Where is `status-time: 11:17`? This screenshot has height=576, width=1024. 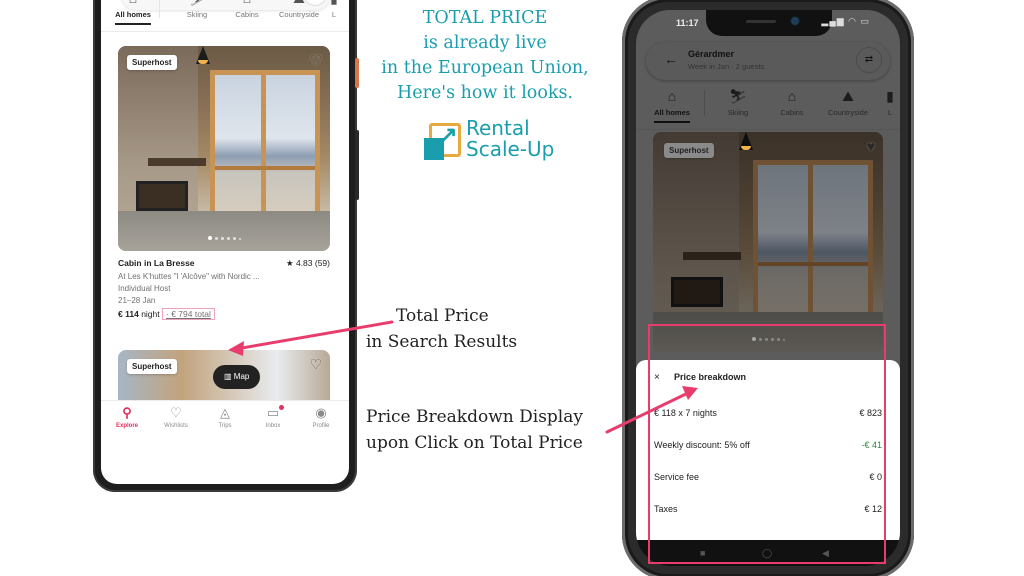
status-time: 11:17 is located at coordinates (687, 23).